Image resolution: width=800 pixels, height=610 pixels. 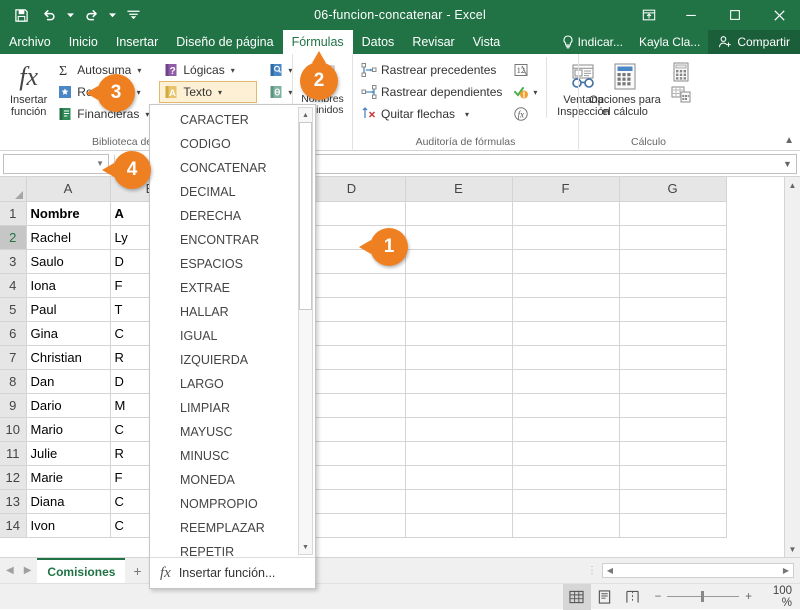 I want to click on menu-item-concatenar: CONCATENAR, so click(x=232, y=168).